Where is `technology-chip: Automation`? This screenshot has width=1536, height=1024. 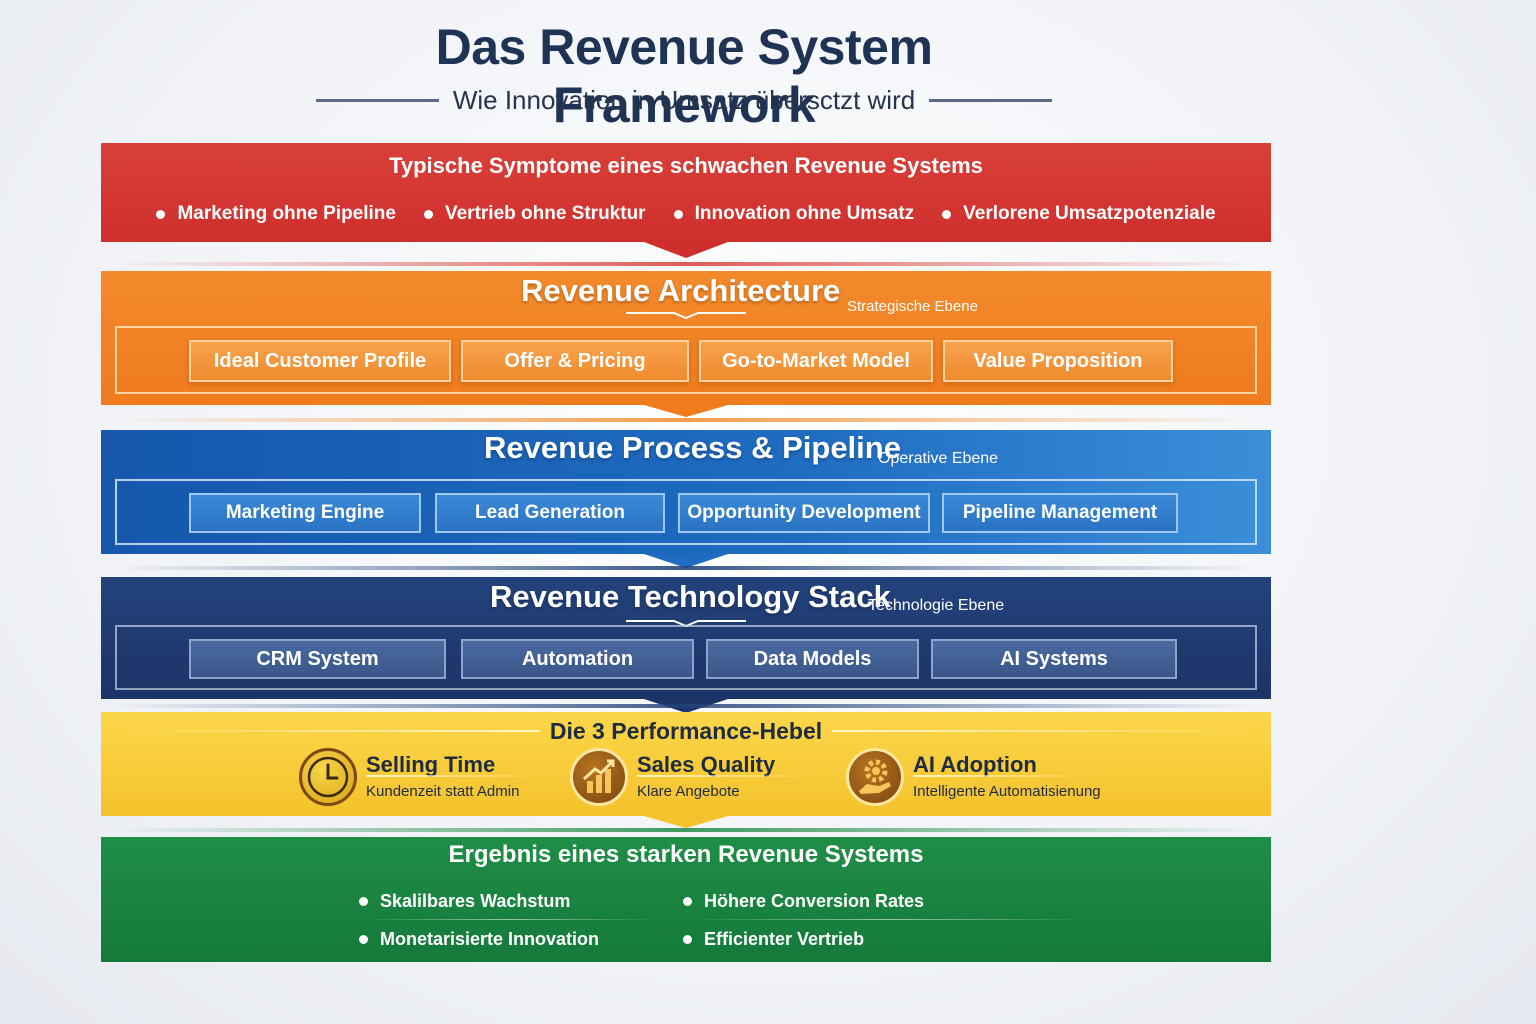 technology-chip: Automation is located at coordinates (577, 659).